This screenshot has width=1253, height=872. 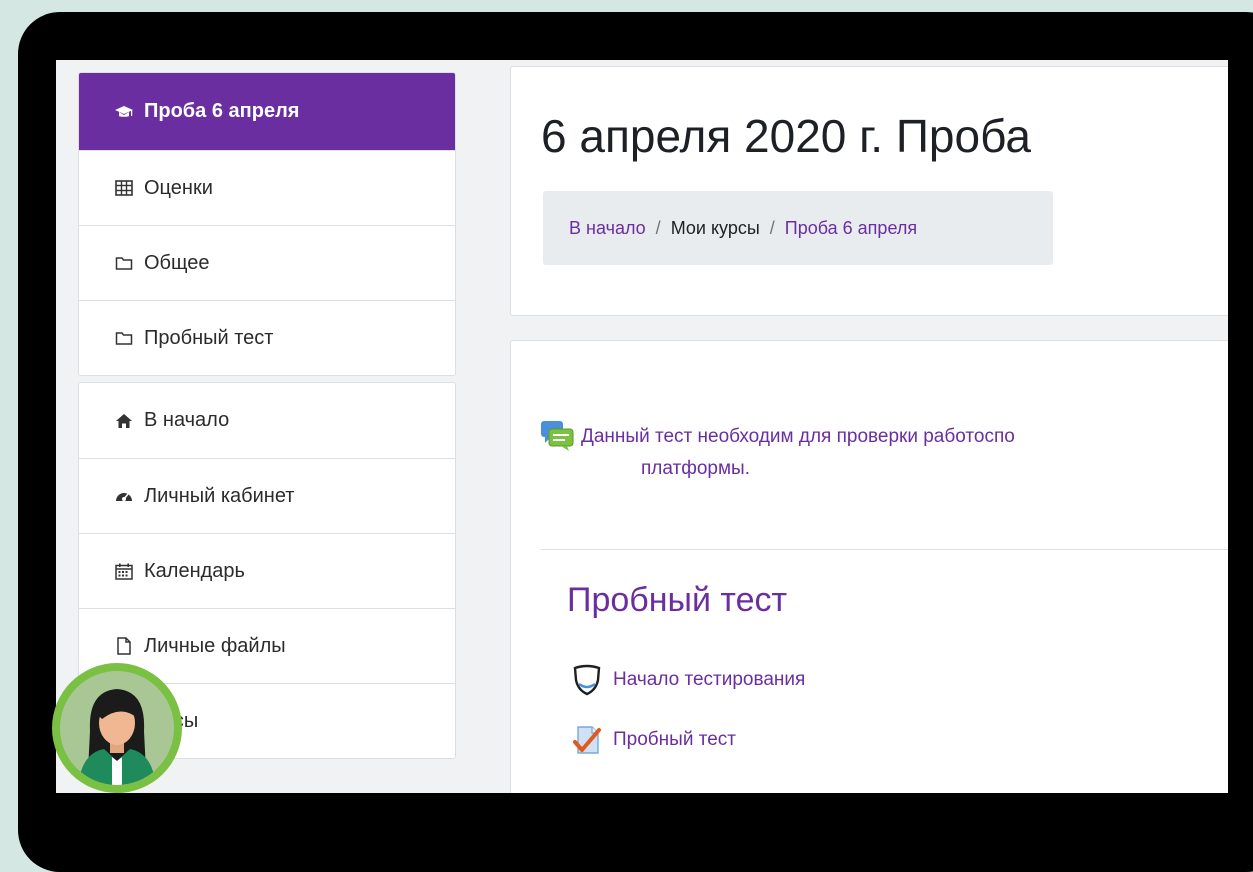 What do you see at coordinates (177, 262) in the screenshot?
I see `nav-item-label: Общее` at bounding box center [177, 262].